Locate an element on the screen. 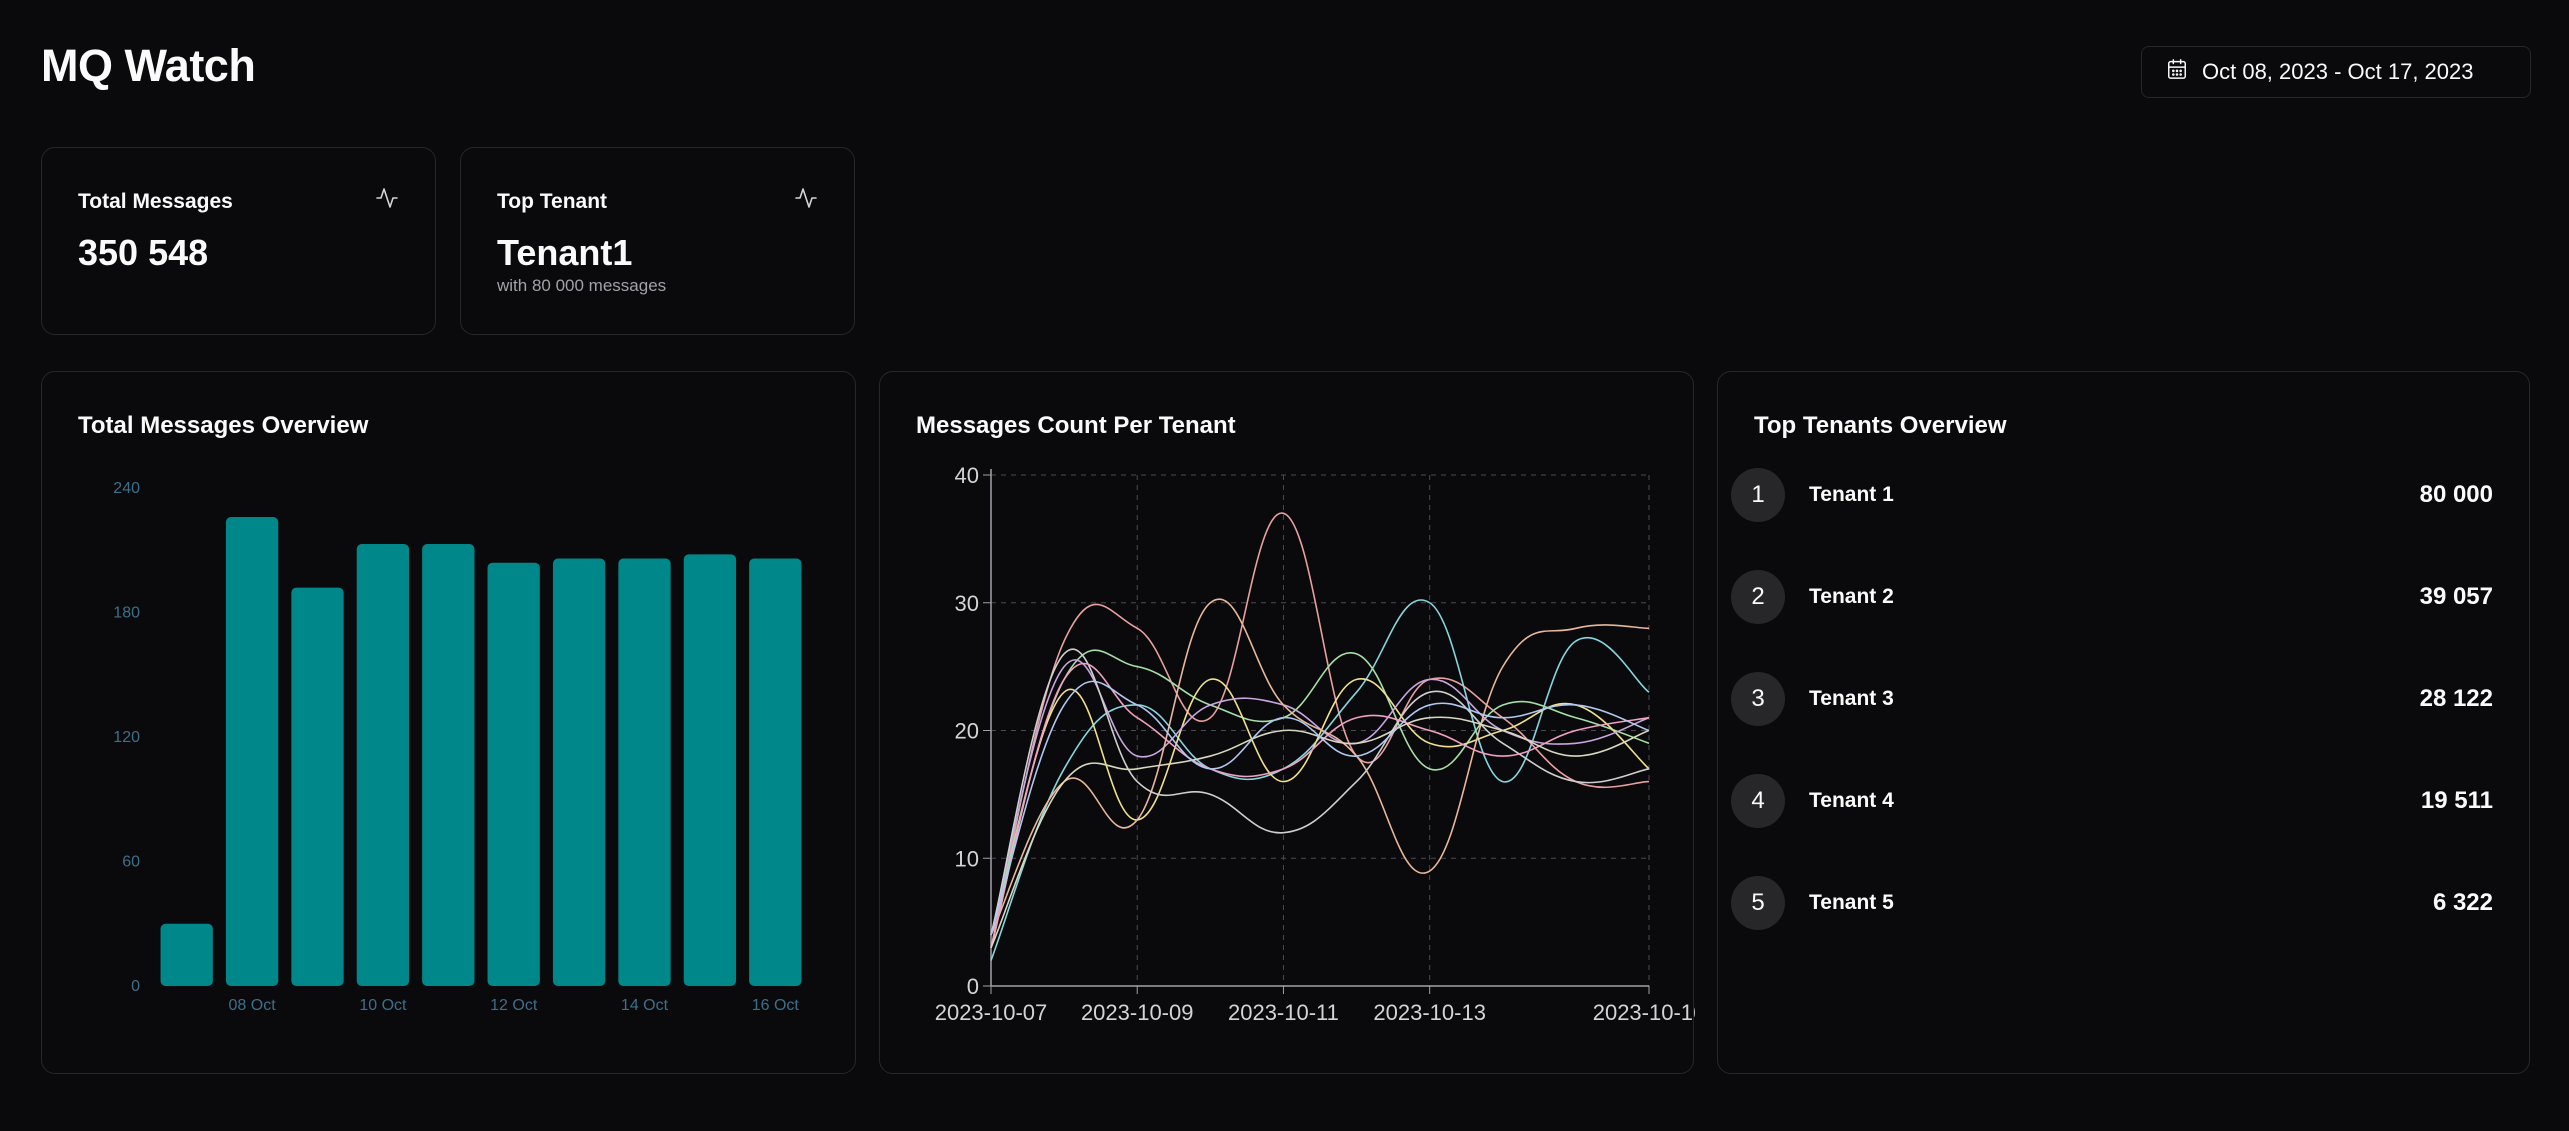  tenant-name: Tenant 2 is located at coordinates (1851, 596).